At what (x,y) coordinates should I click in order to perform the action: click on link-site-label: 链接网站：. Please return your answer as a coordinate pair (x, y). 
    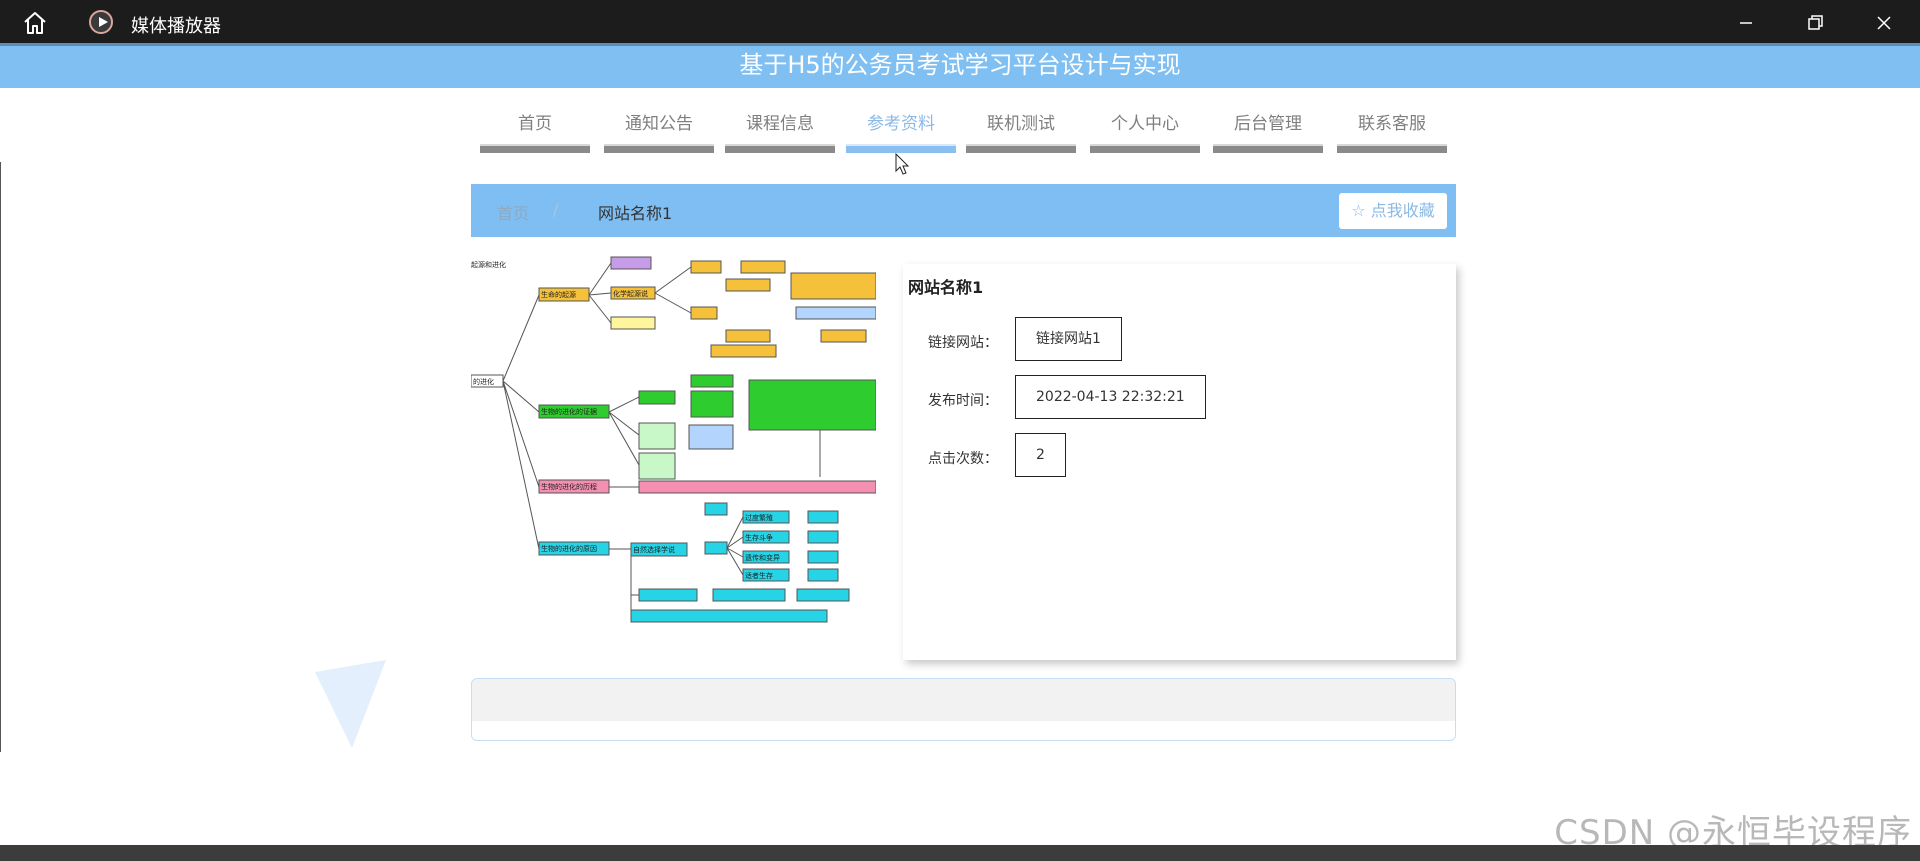
    Looking at the image, I should click on (963, 343).